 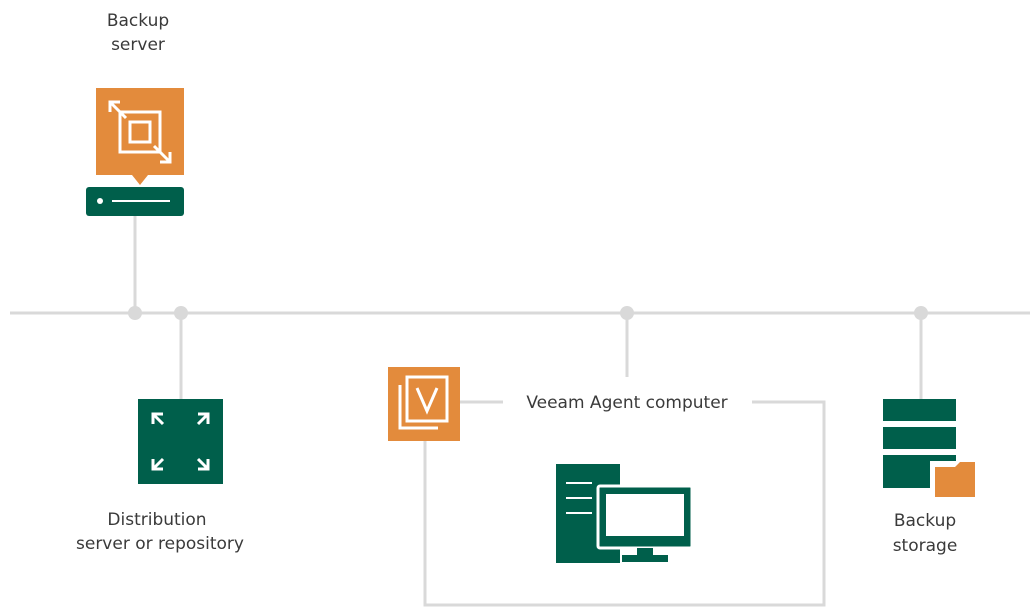 I want to click on backup-server-icon, so click(x=135, y=152).